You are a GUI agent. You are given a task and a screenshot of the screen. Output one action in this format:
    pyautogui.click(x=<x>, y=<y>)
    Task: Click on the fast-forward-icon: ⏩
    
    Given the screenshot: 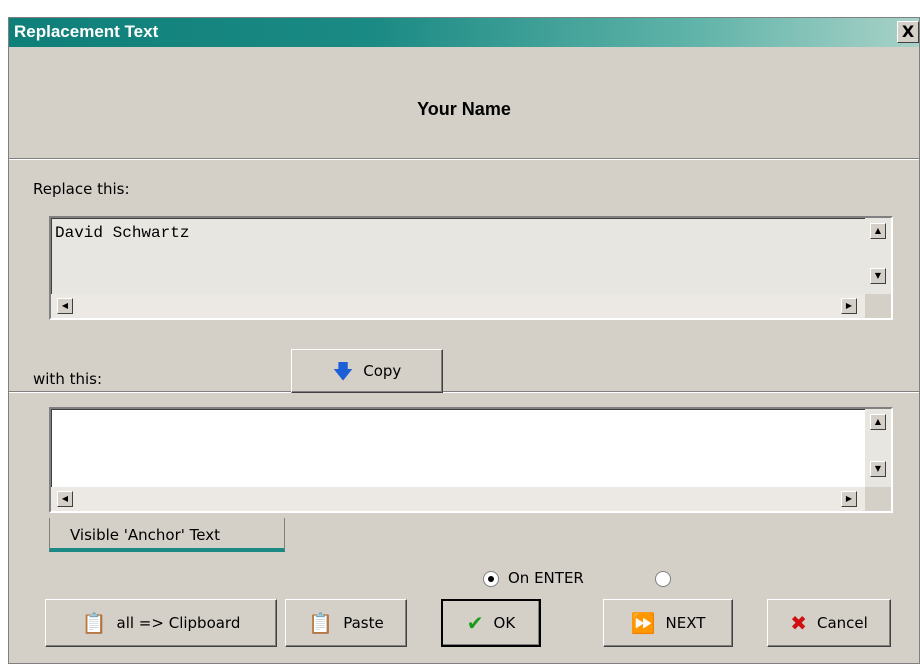 What is the action you would take?
    pyautogui.click(x=643, y=623)
    